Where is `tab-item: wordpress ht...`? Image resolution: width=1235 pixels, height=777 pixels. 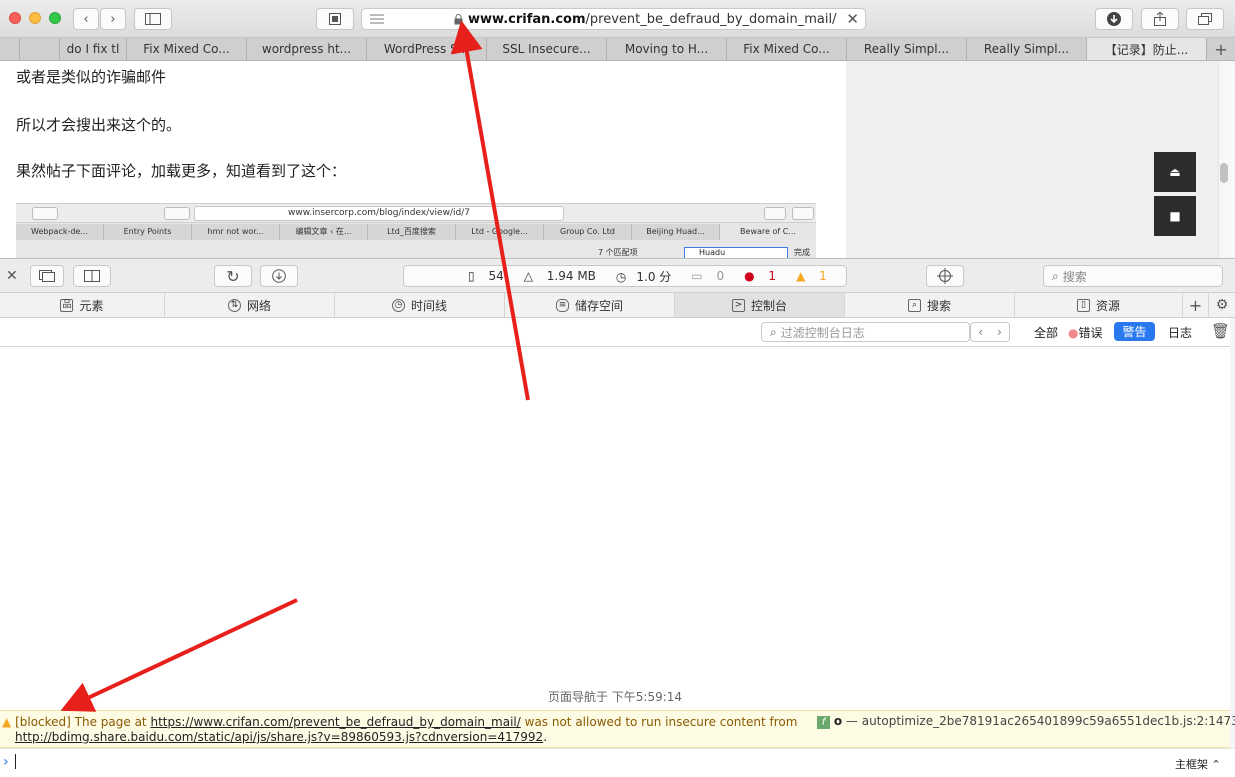
tab-item: wordpress ht... is located at coordinates (307, 49).